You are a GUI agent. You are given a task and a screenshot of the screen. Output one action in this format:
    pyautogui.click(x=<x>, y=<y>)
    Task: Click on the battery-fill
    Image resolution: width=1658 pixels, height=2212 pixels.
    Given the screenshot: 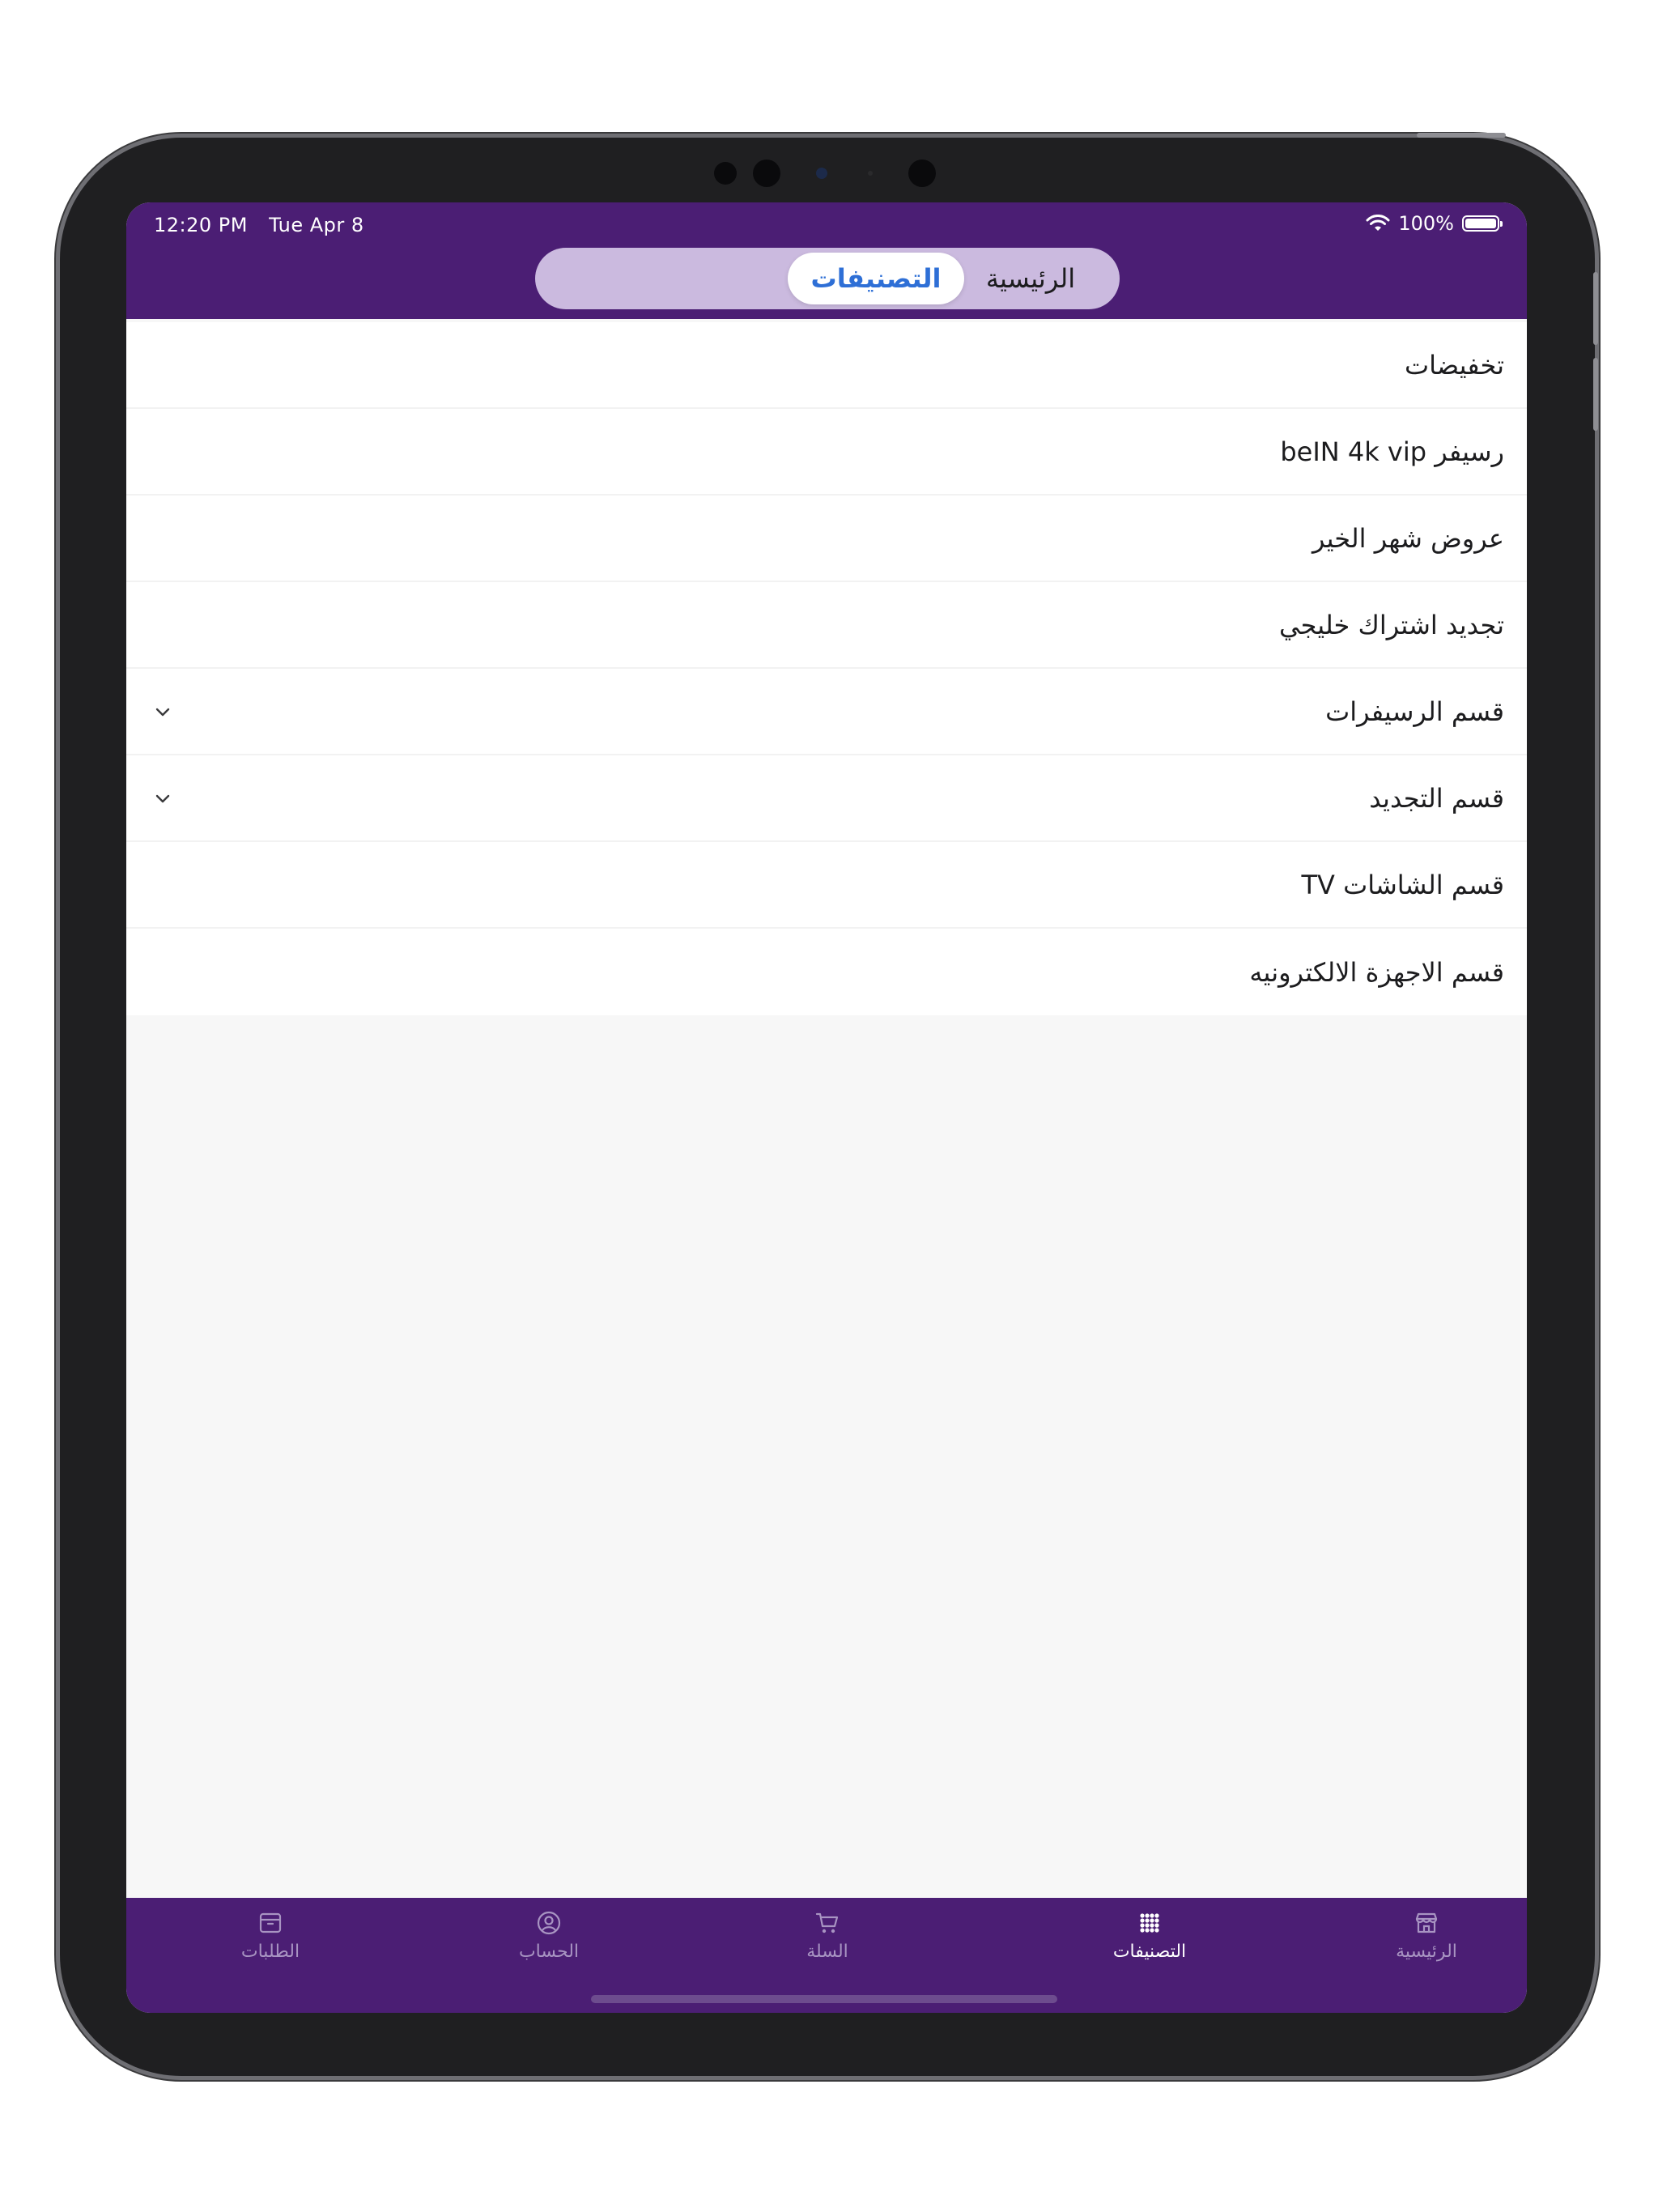 What is the action you would take?
    pyautogui.click(x=1480, y=223)
    